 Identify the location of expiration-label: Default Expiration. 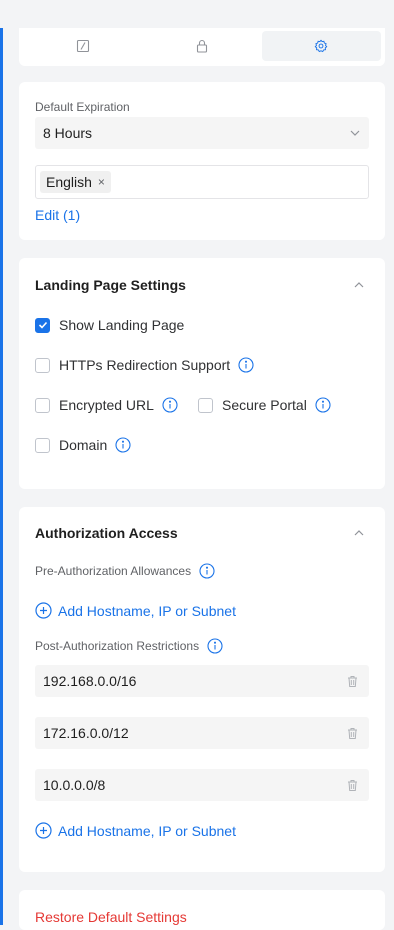
(82, 107).